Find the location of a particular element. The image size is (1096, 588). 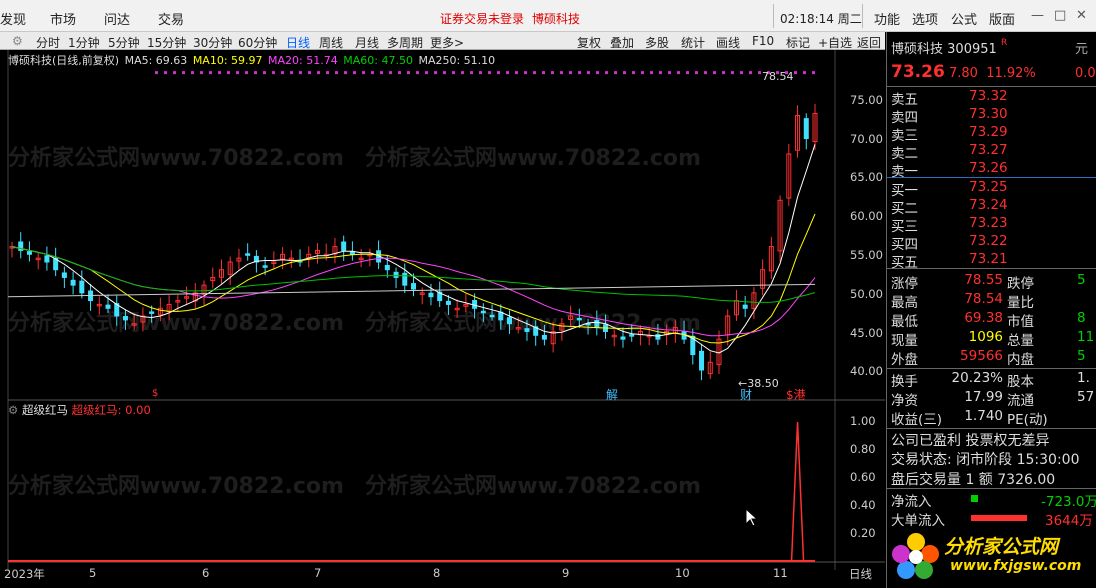

stock-title-link: 博硕科技 is located at coordinates (556, 18).